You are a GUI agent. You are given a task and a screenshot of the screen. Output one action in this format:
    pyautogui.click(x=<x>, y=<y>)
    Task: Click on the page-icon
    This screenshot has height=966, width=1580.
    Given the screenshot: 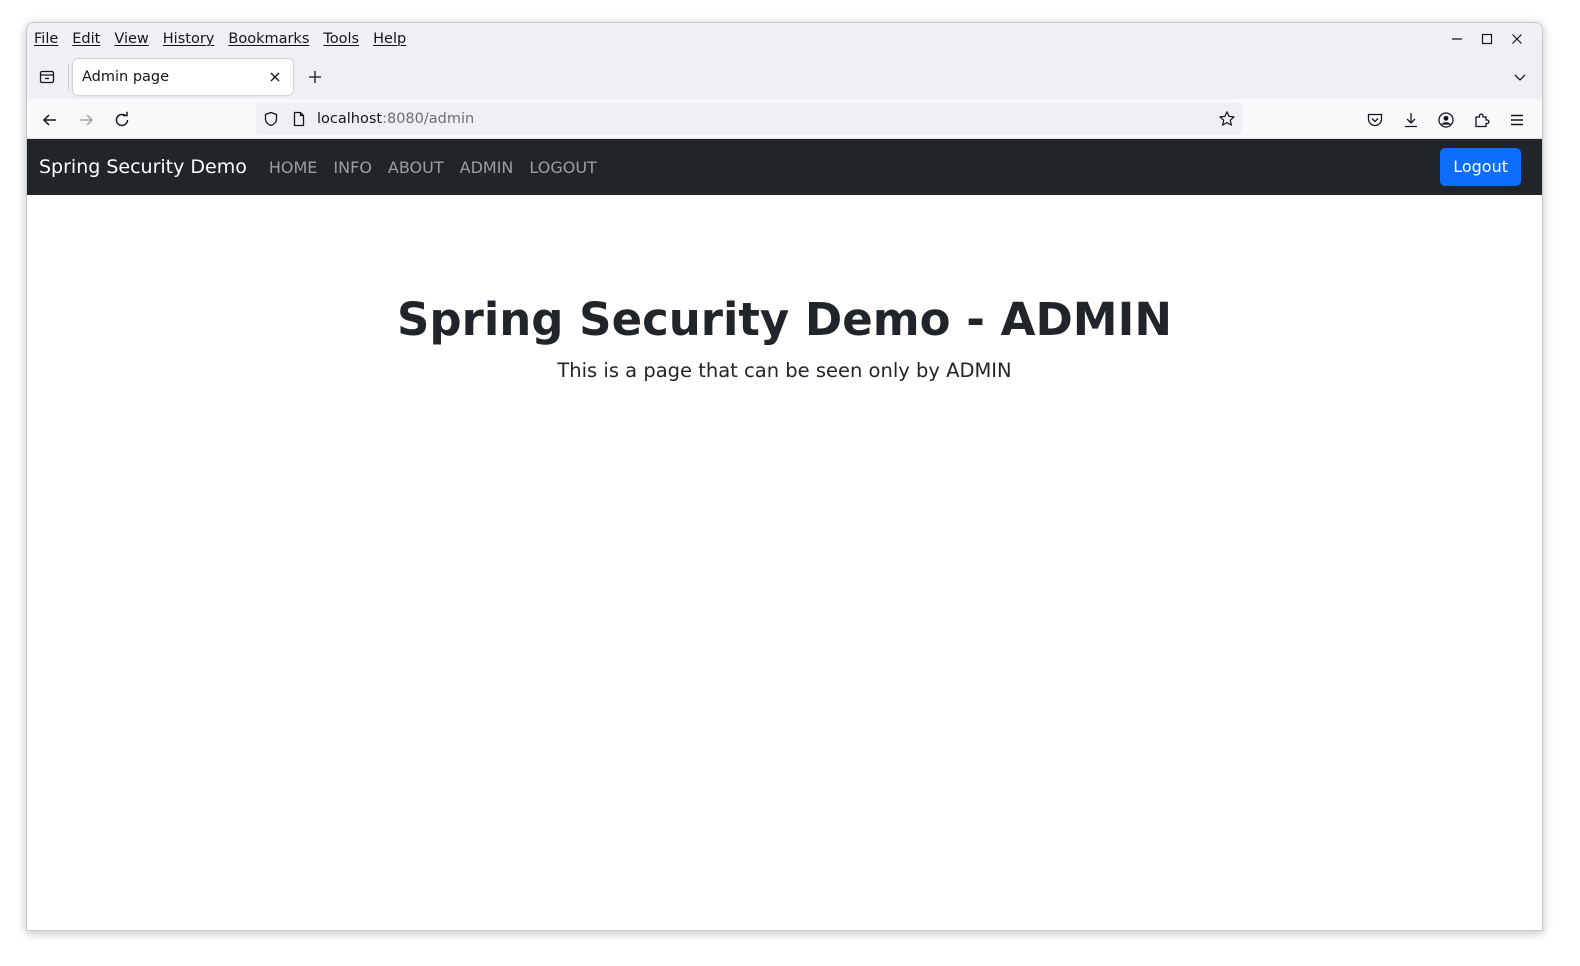 What is the action you would take?
    pyautogui.click(x=299, y=119)
    